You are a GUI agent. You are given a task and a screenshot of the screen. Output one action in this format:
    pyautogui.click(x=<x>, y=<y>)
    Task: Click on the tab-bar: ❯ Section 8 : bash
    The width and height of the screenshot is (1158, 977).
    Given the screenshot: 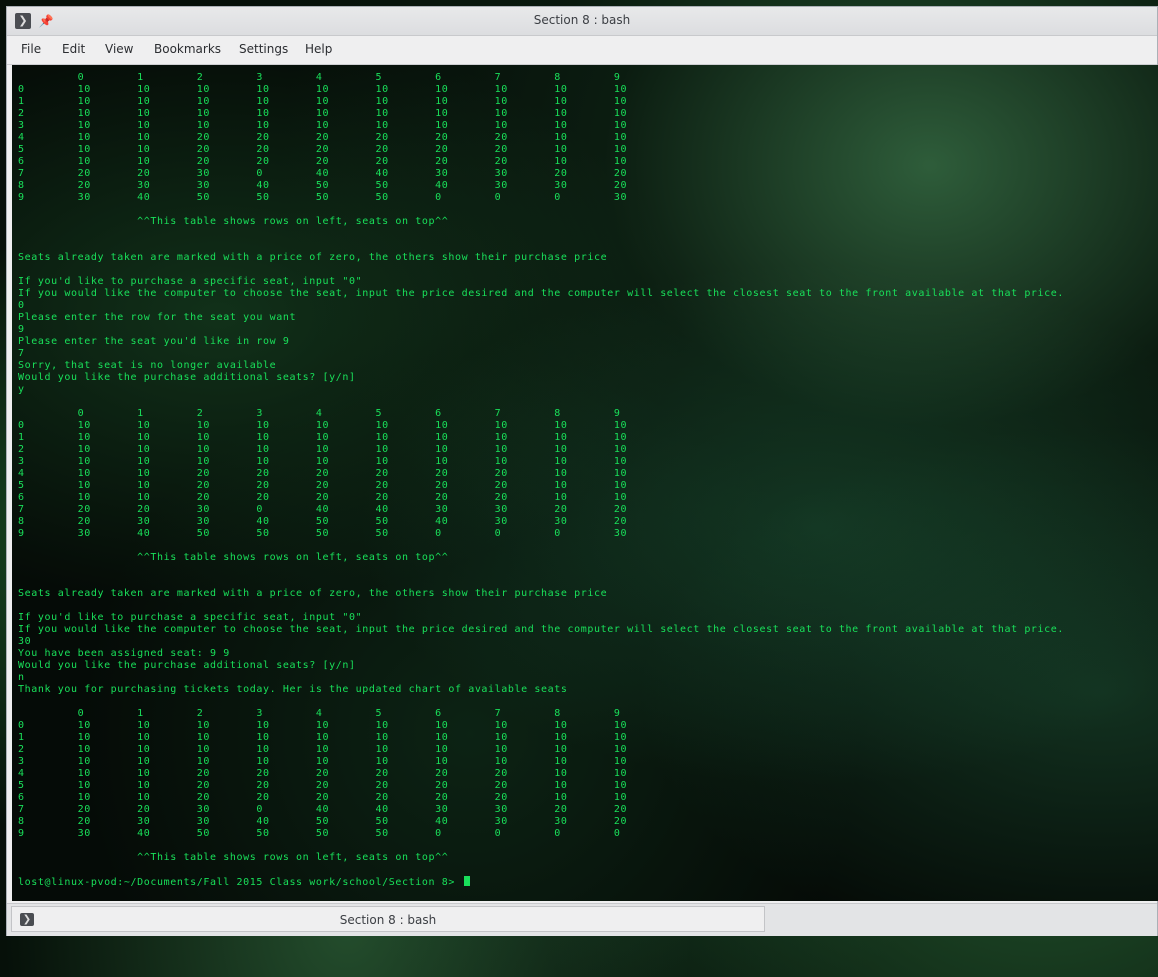 What is the action you would take?
    pyautogui.click(x=582, y=919)
    